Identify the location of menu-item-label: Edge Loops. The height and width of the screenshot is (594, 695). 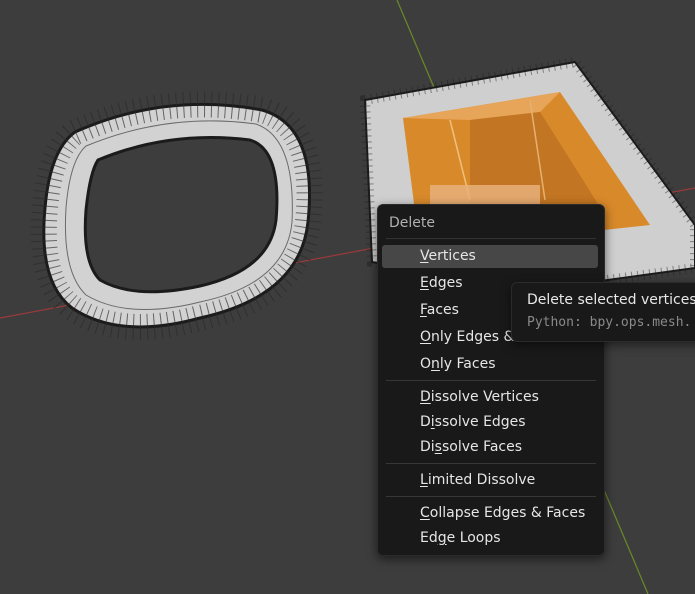
(460, 538).